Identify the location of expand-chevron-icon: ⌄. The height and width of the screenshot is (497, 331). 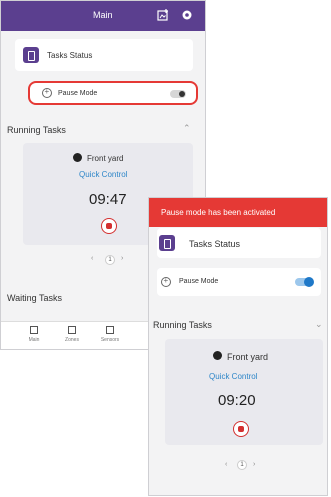
(319, 324).